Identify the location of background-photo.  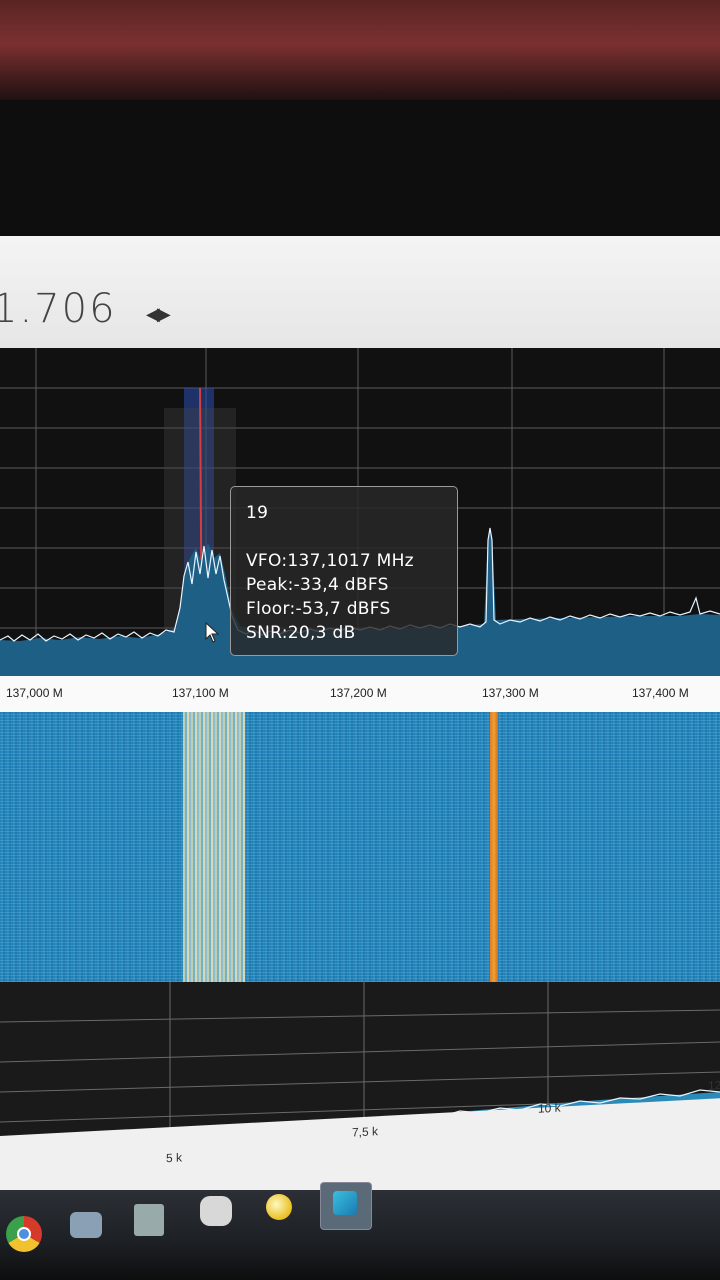
(360, 55).